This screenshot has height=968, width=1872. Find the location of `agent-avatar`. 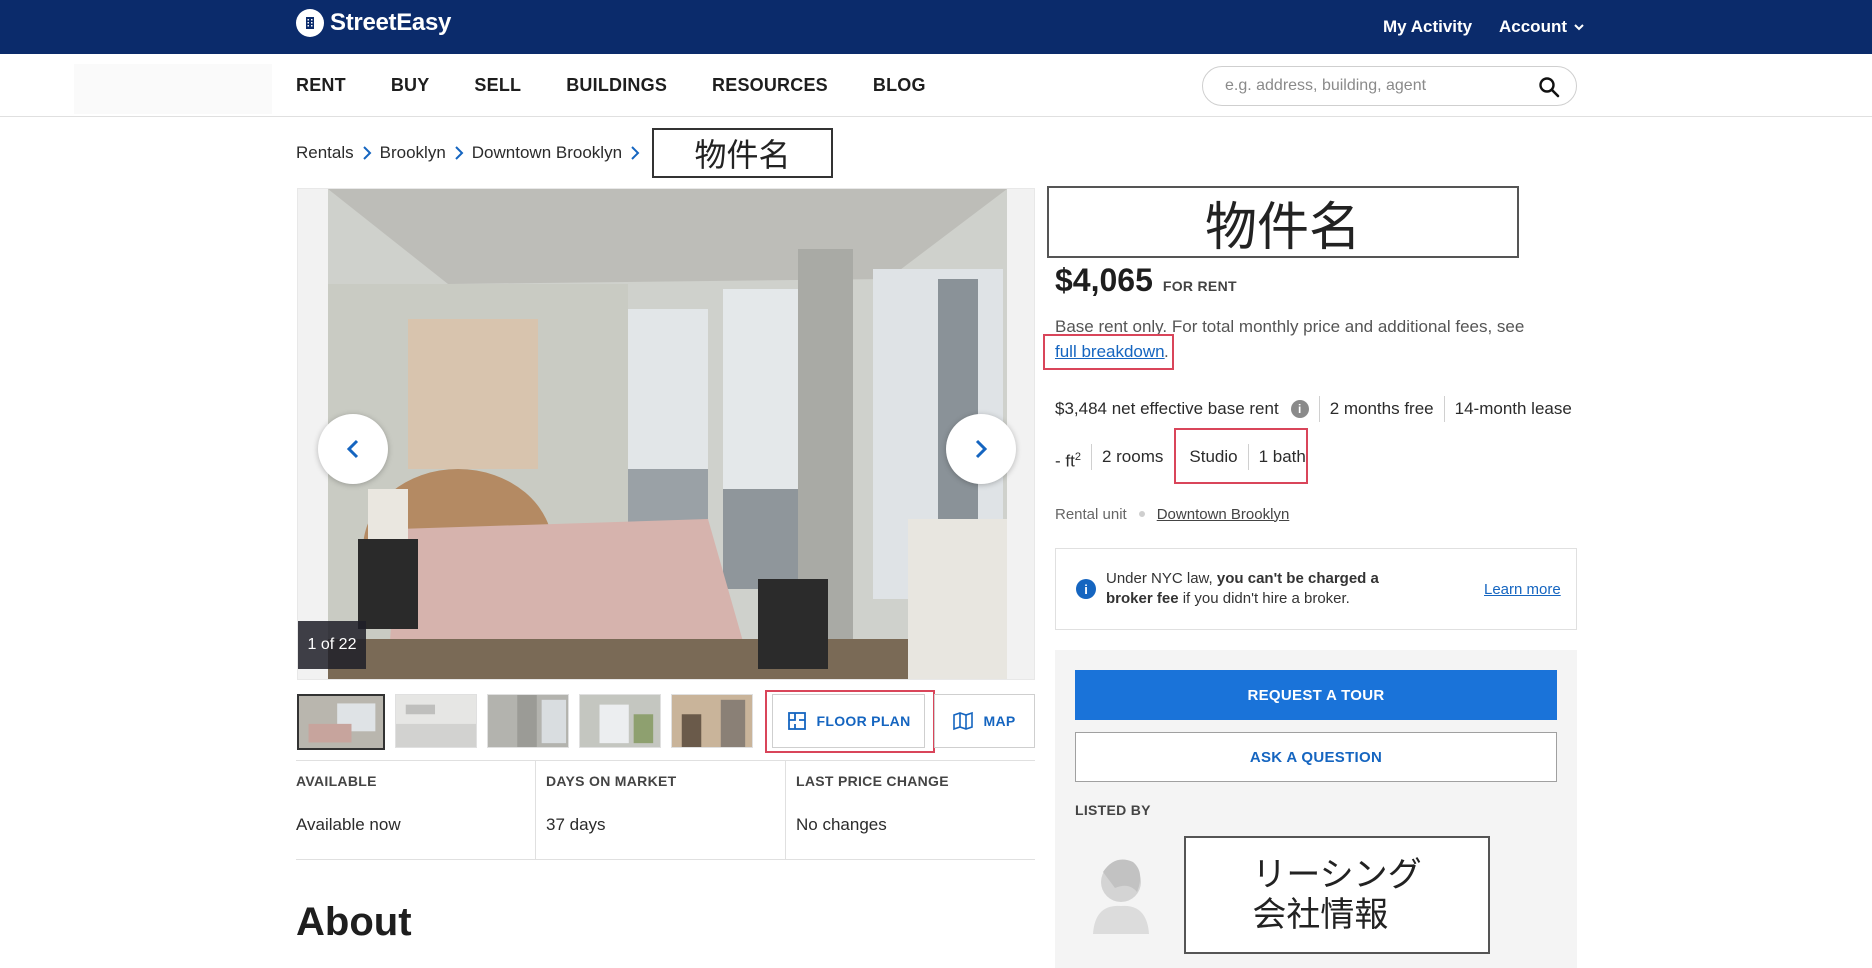

agent-avatar is located at coordinates (1121, 896).